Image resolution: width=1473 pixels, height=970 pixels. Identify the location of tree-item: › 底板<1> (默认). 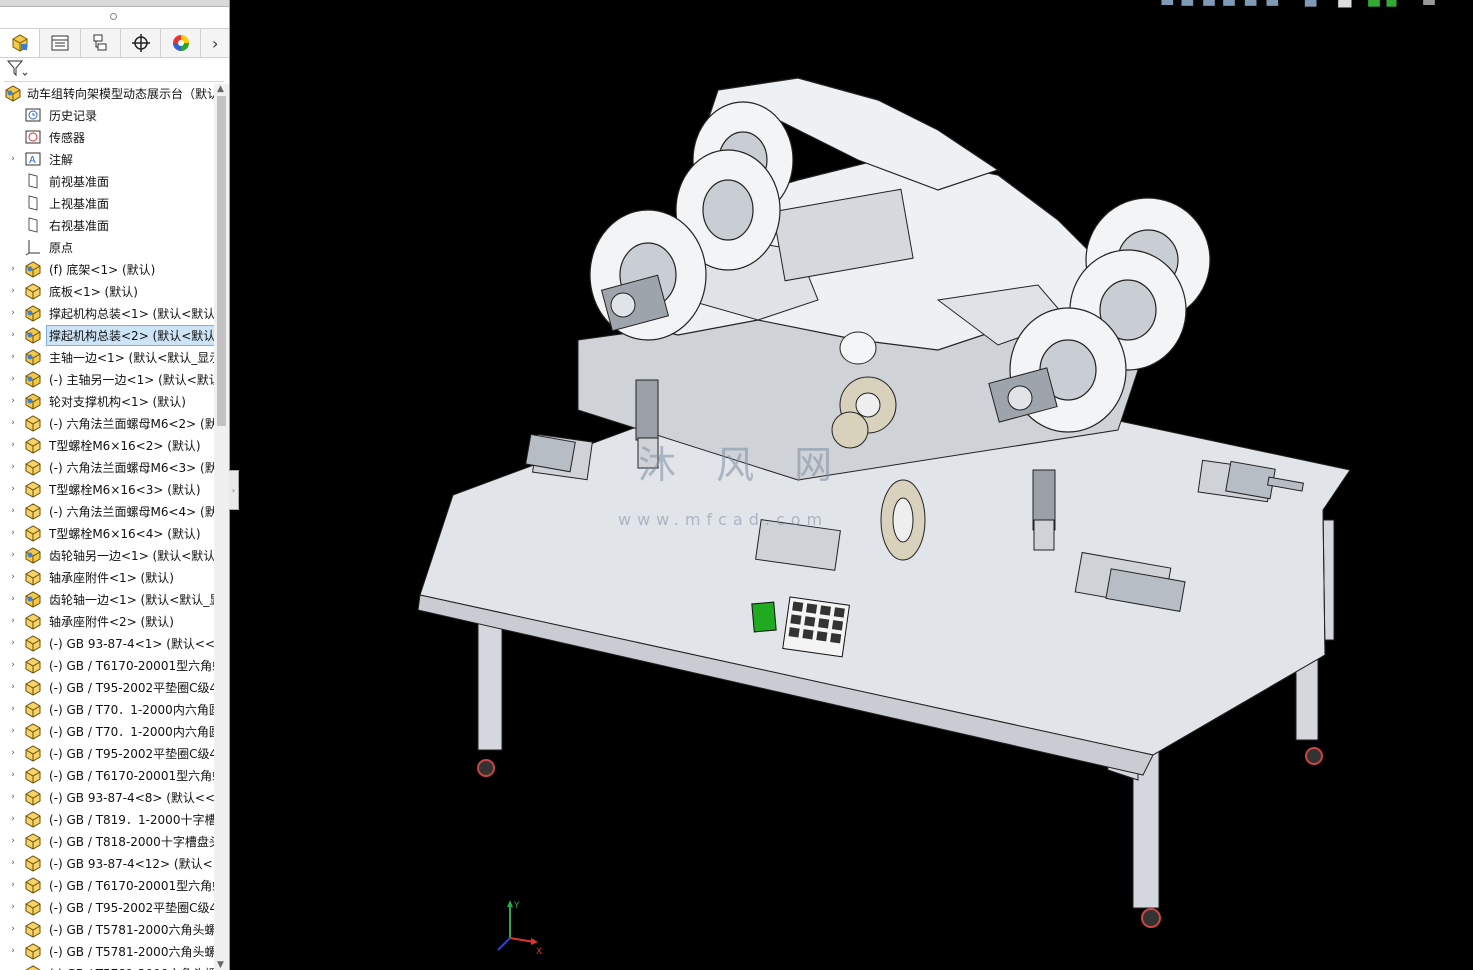
(107, 291).